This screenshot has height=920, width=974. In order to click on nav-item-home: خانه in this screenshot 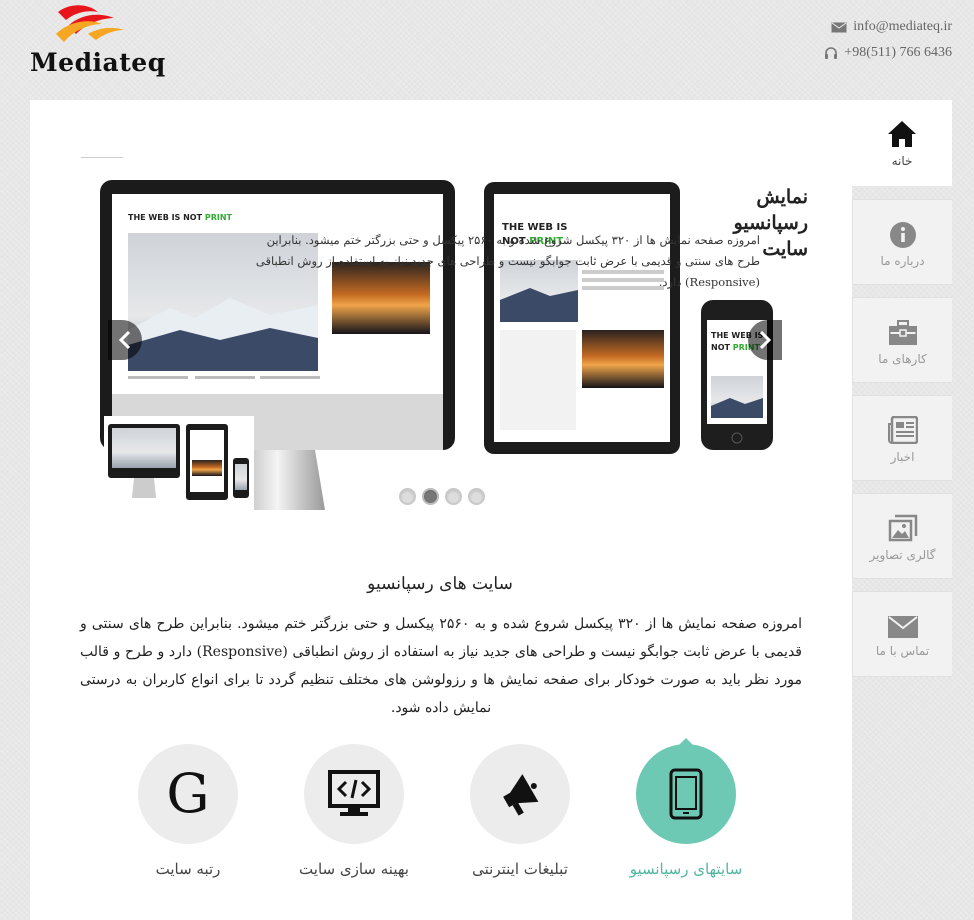, I will do `click(902, 143)`.